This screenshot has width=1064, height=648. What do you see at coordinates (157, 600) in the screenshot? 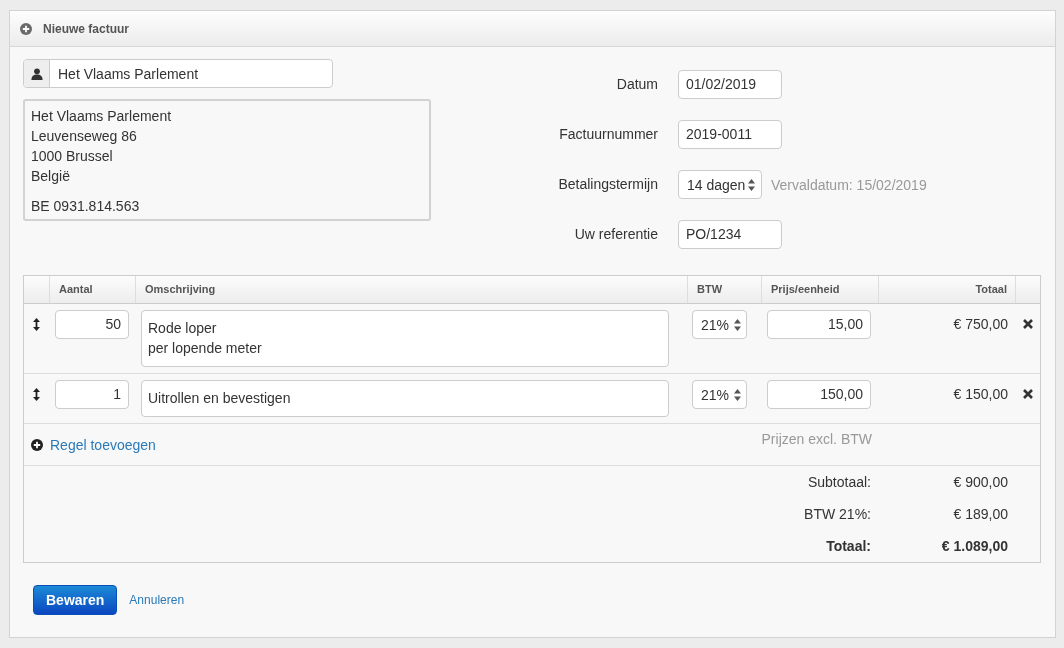
I see `cancel-link: Annuleren` at bounding box center [157, 600].